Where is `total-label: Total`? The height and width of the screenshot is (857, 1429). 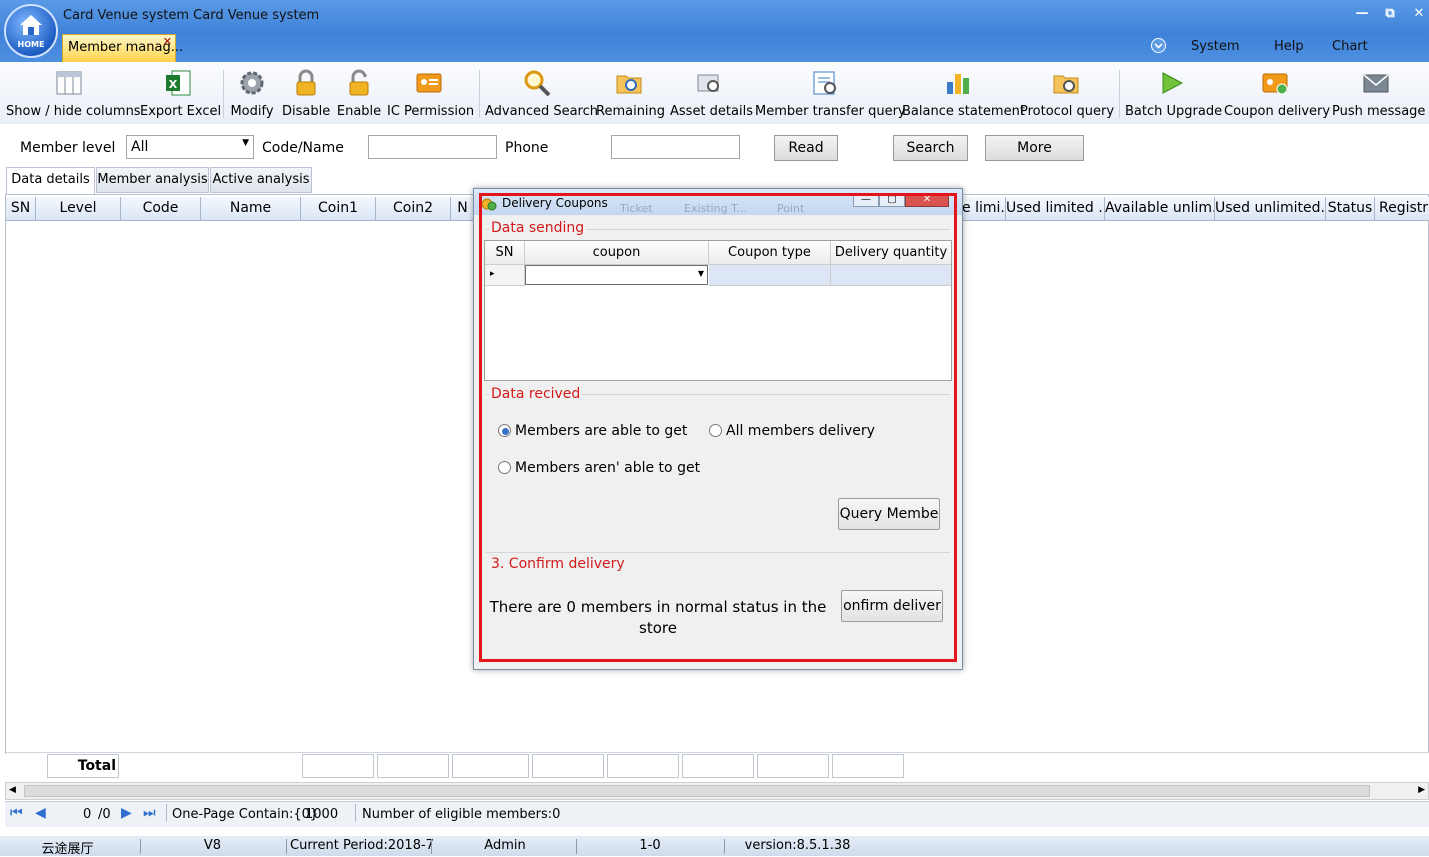 total-label: Total is located at coordinates (83, 766).